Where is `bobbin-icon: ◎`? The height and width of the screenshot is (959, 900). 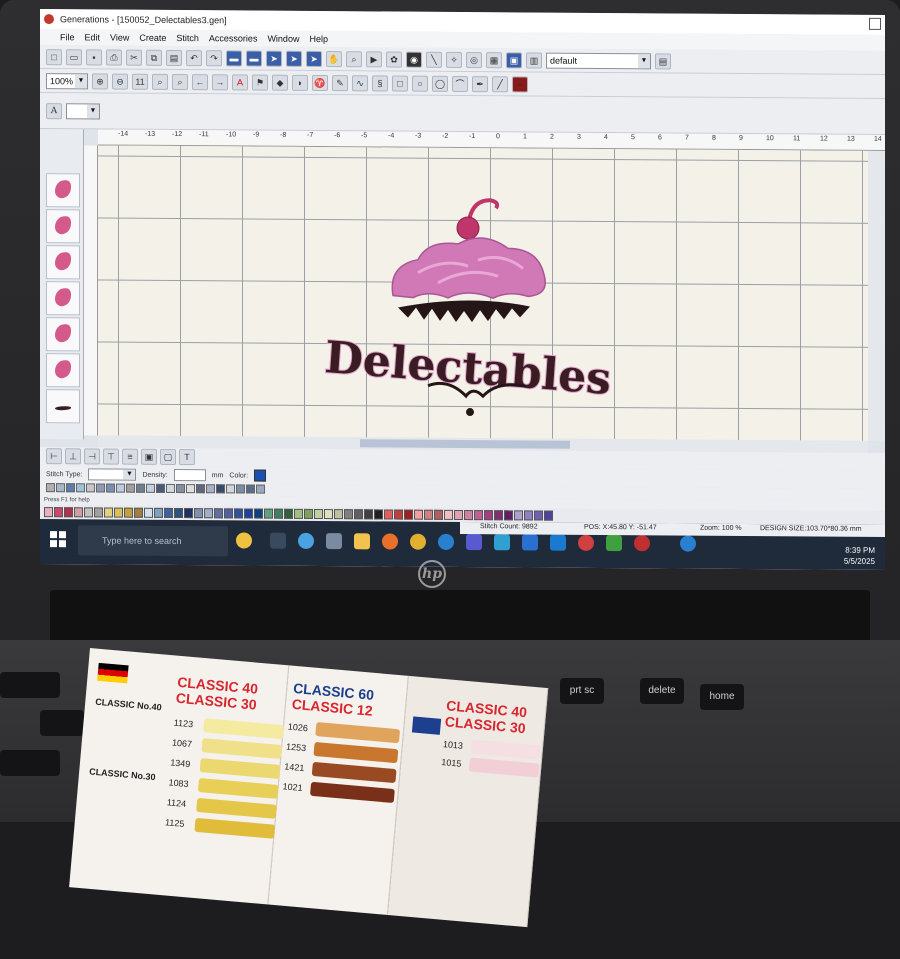
bobbin-icon: ◎ is located at coordinates (474, 59).